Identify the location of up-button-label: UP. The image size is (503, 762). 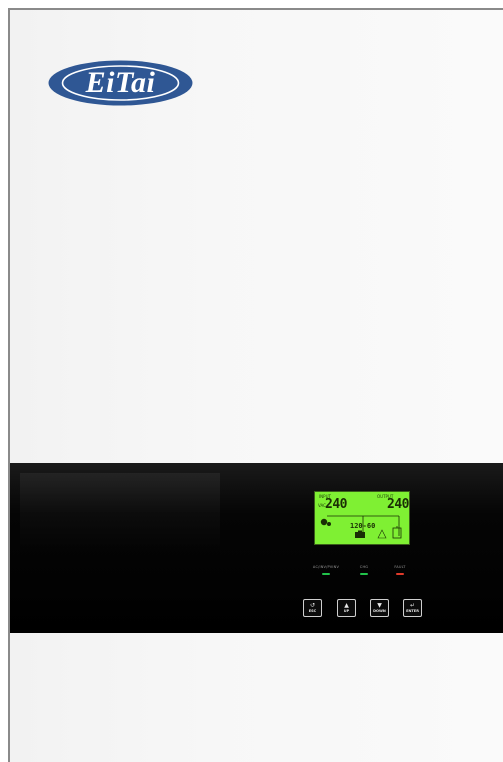
(346, 611).